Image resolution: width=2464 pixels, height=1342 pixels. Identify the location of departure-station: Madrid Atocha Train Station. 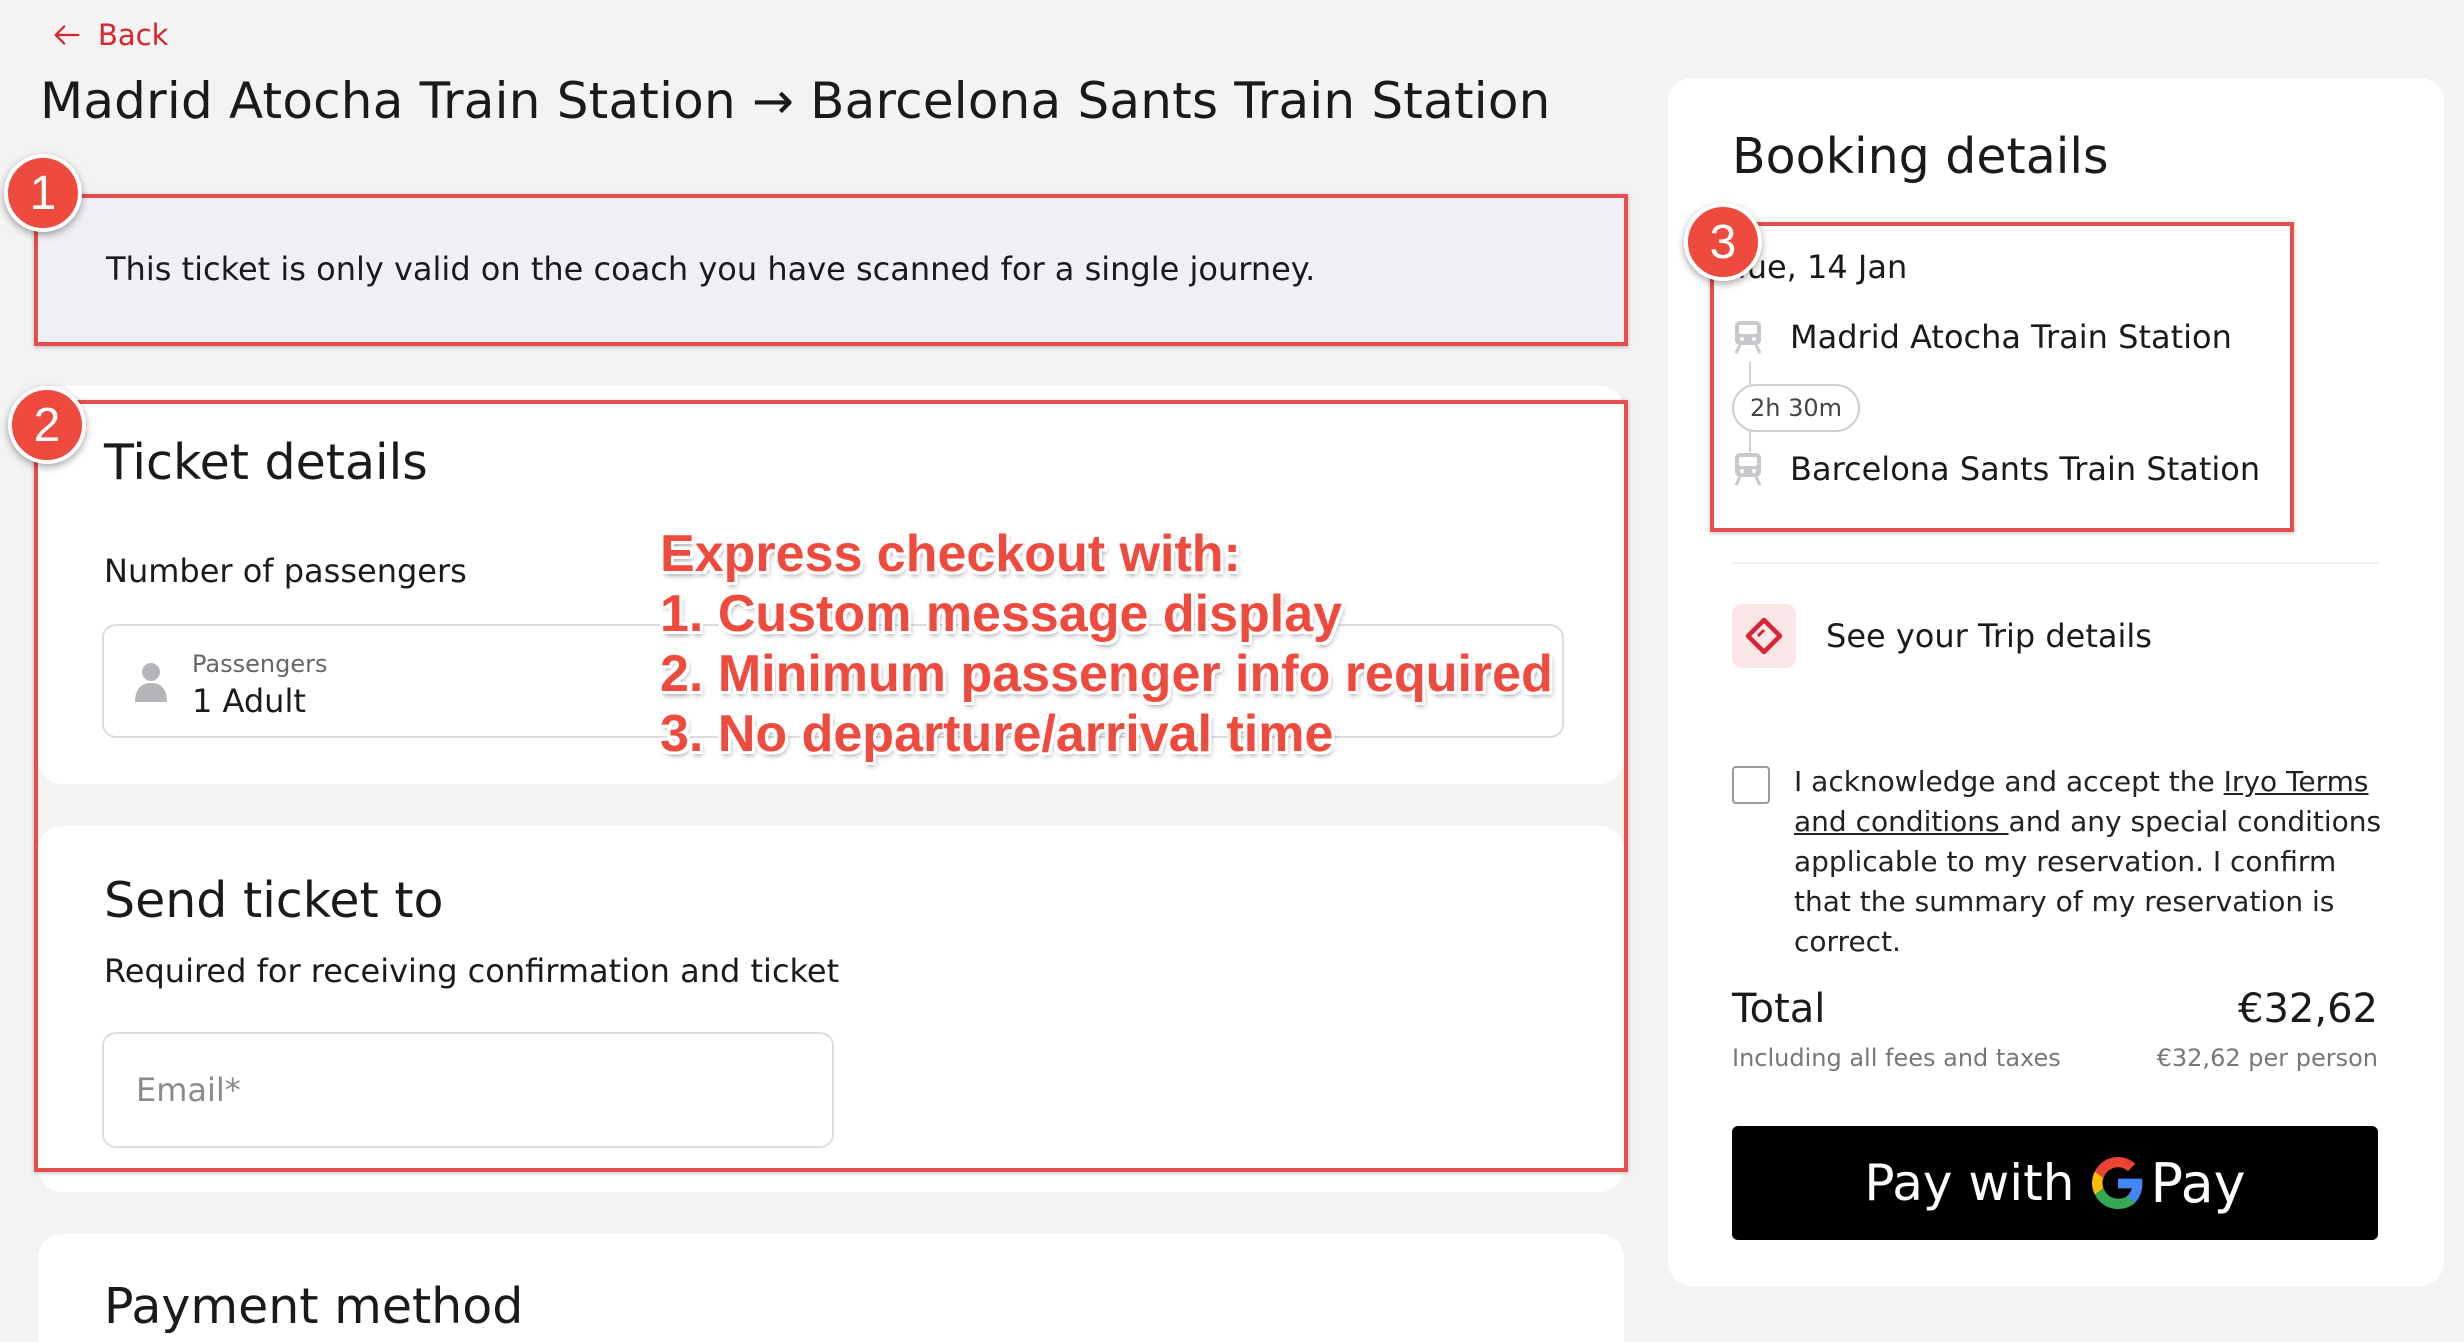
(1982, 337).